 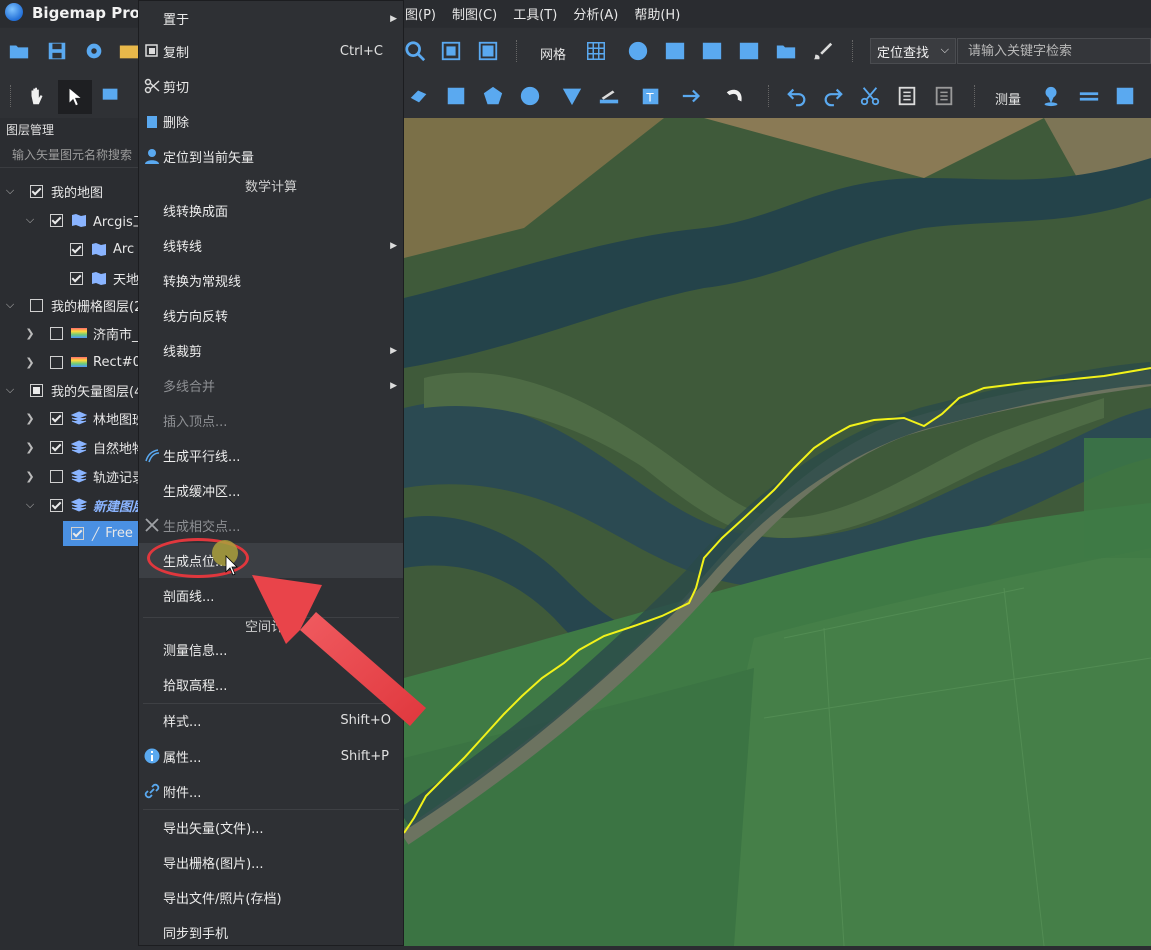 What do you see at coordinates (651, 96) in the screenshot?
I see `text-tool-icon: T` at bounding box center [651, 96].